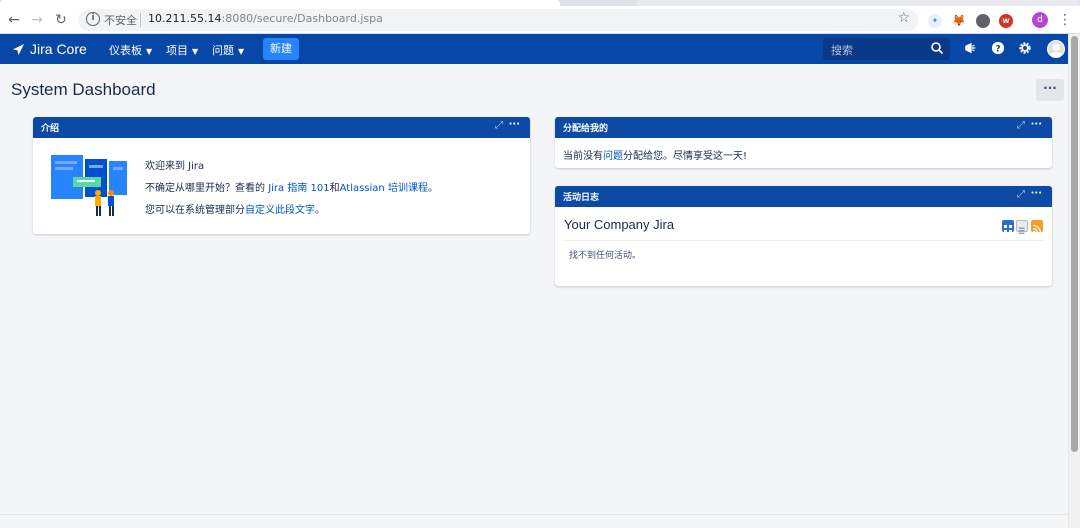 The height and width of the screenshot is (528, 1080). I want to click on search-input: 搜索, so click(886, 49).